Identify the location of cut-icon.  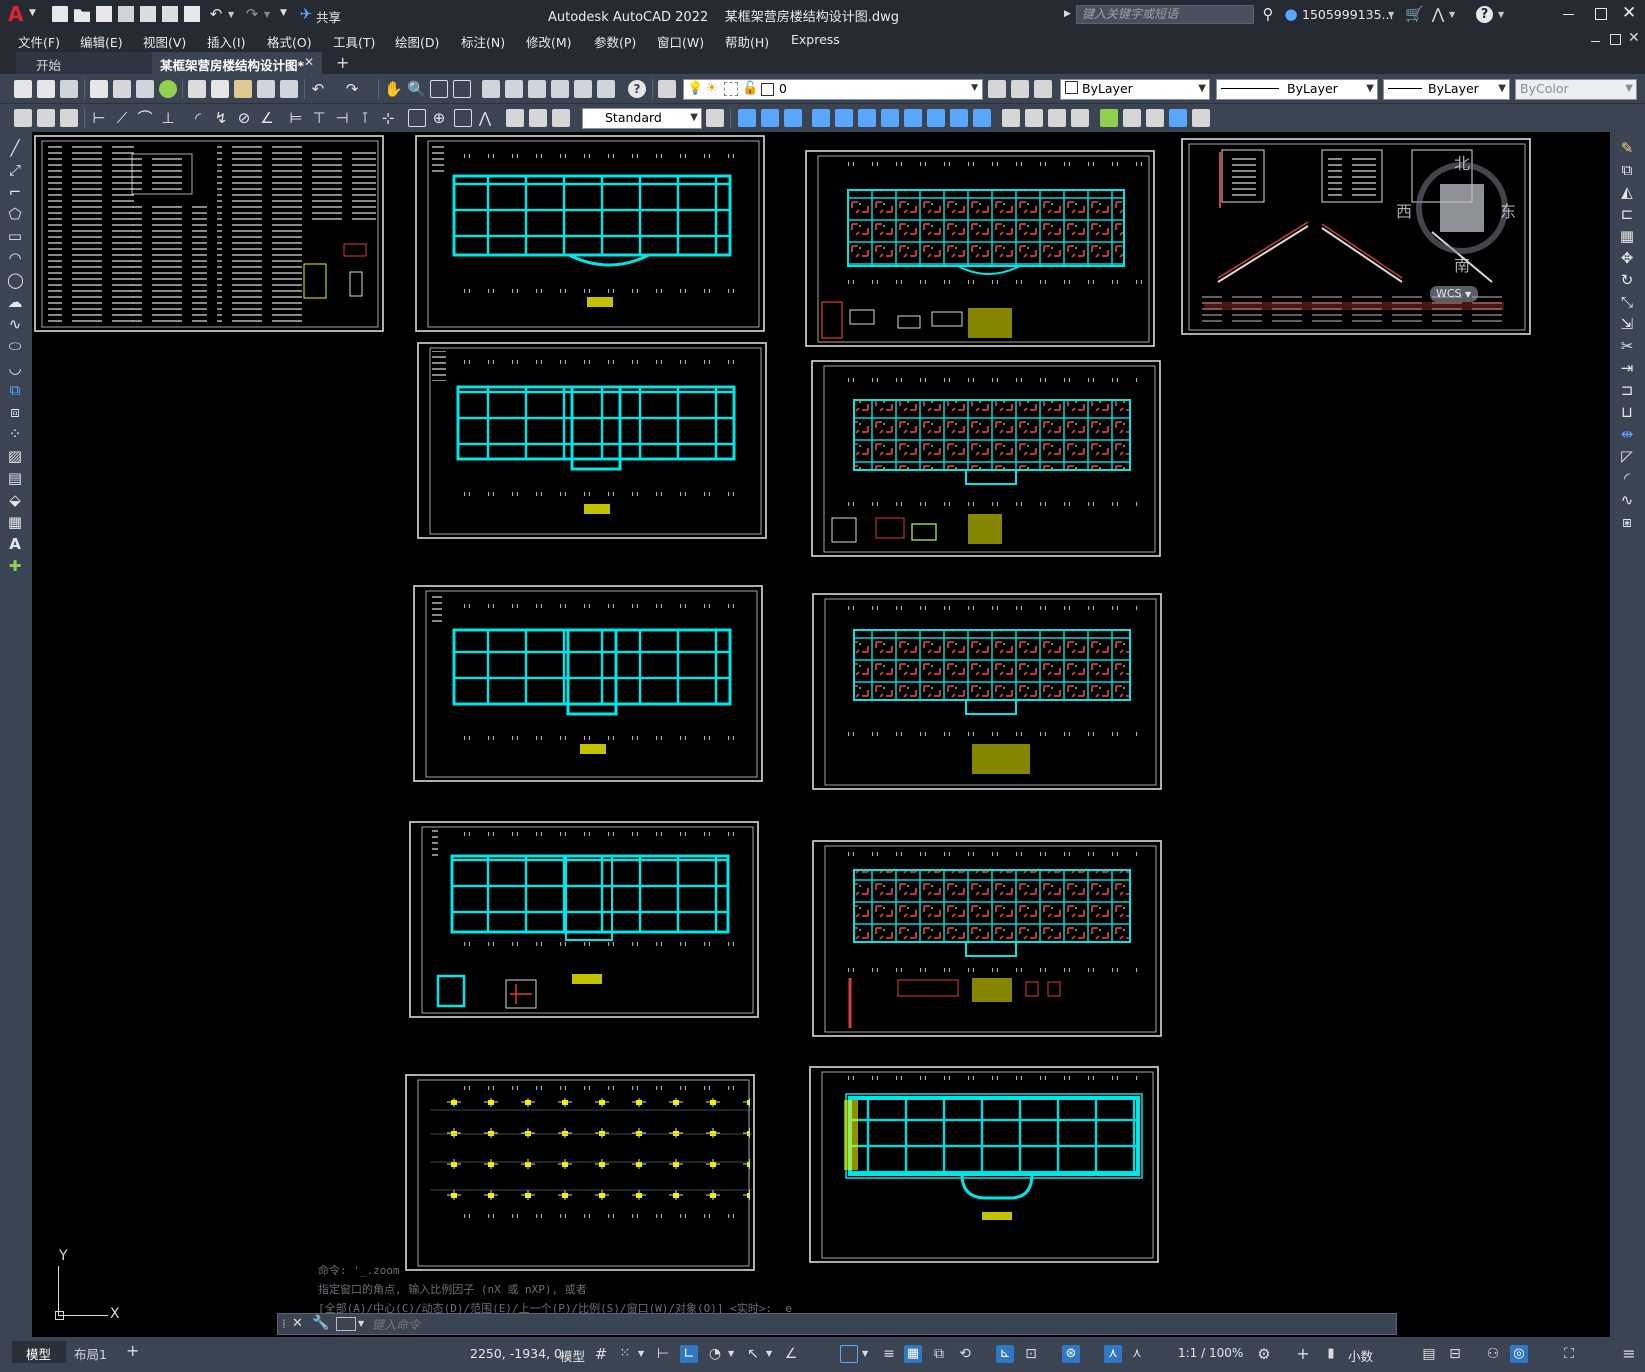
(197, 89).